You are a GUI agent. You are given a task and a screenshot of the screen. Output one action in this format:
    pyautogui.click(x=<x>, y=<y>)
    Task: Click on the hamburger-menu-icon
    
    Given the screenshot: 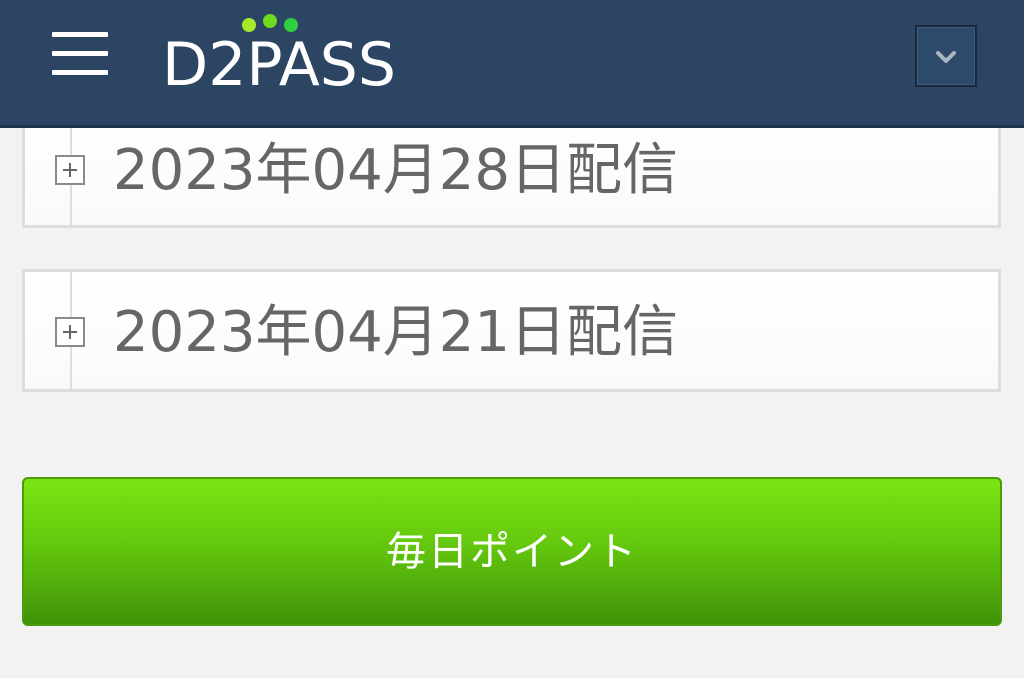 What is the action you would take?
    pyautogui.click(x=80, y=54)
    